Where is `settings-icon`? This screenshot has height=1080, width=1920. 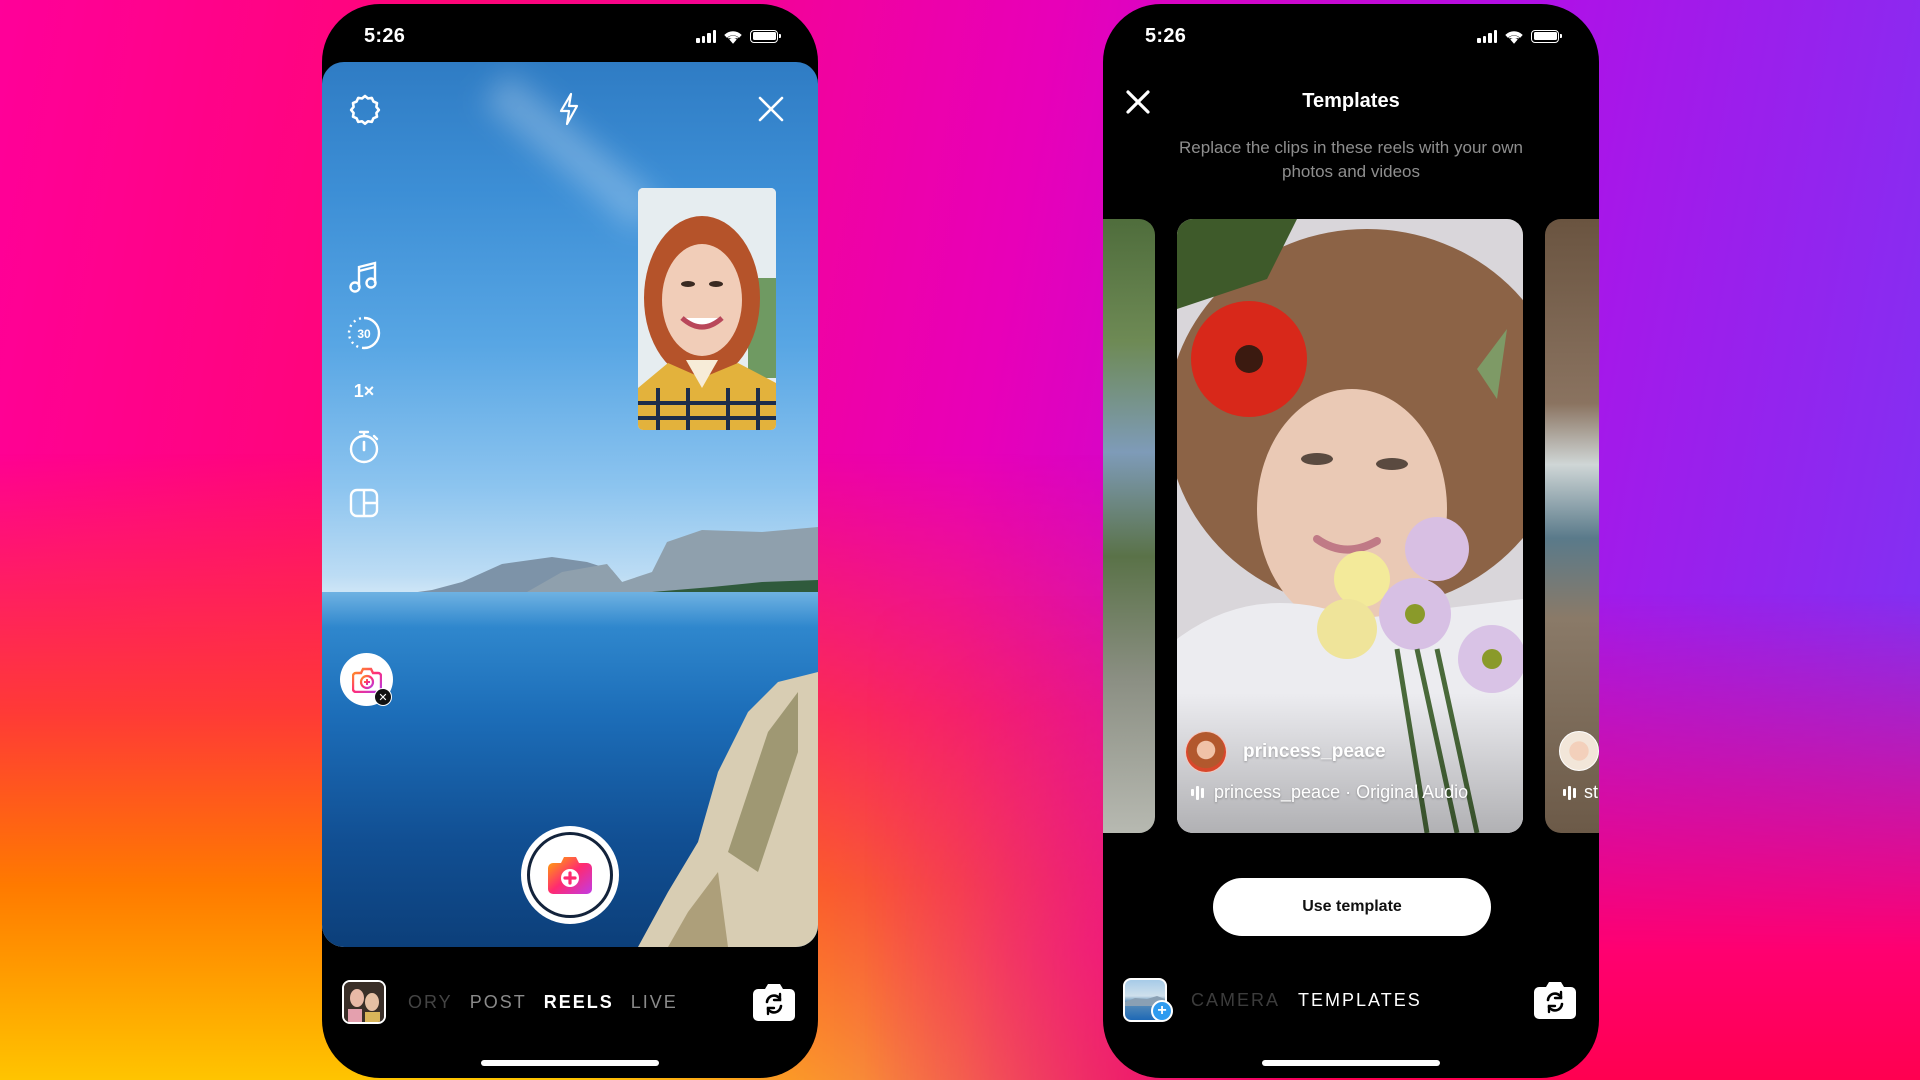 settings-icon is located at coordinates (365, 110).